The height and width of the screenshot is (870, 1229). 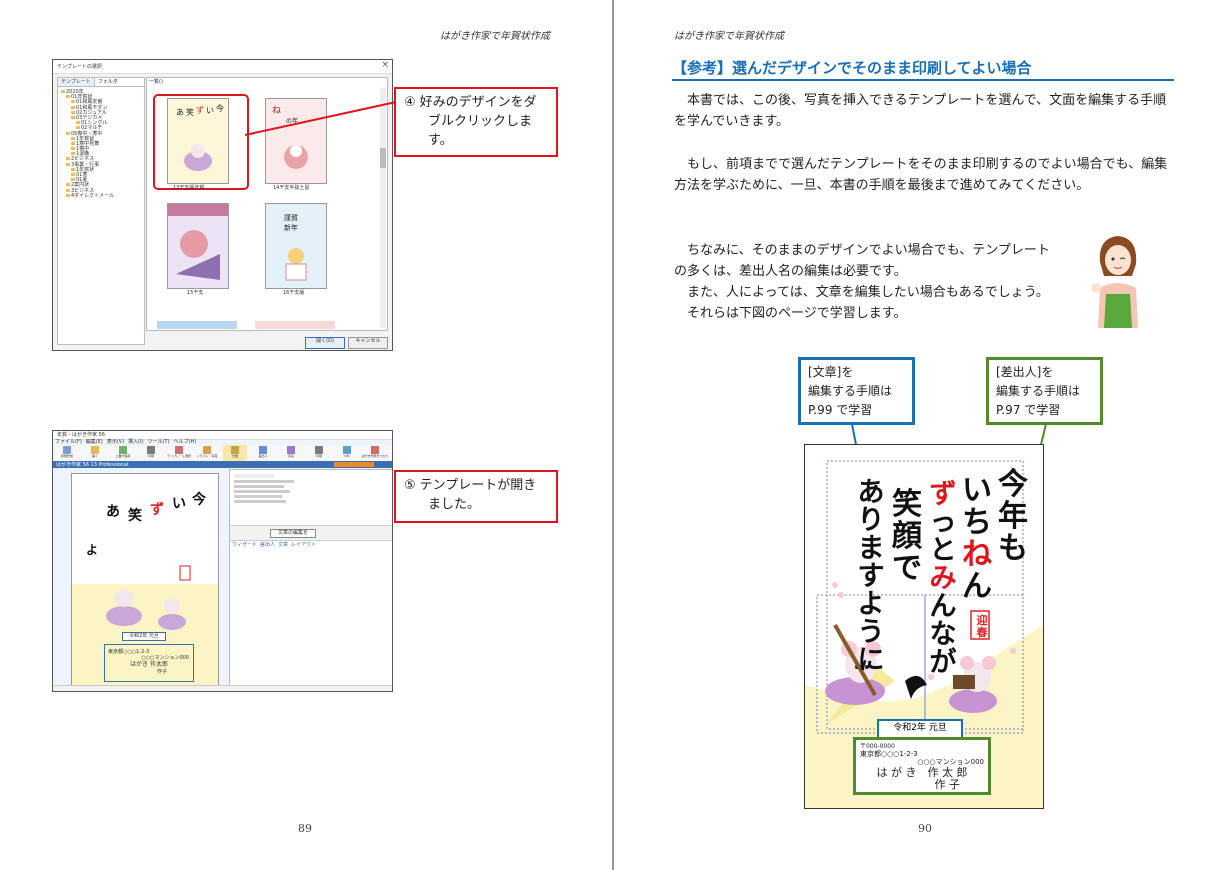 What do you see at coordinates (871, 548) in the screenshot?
I see `card-message-char: ま` at bounding box center [871, 548].